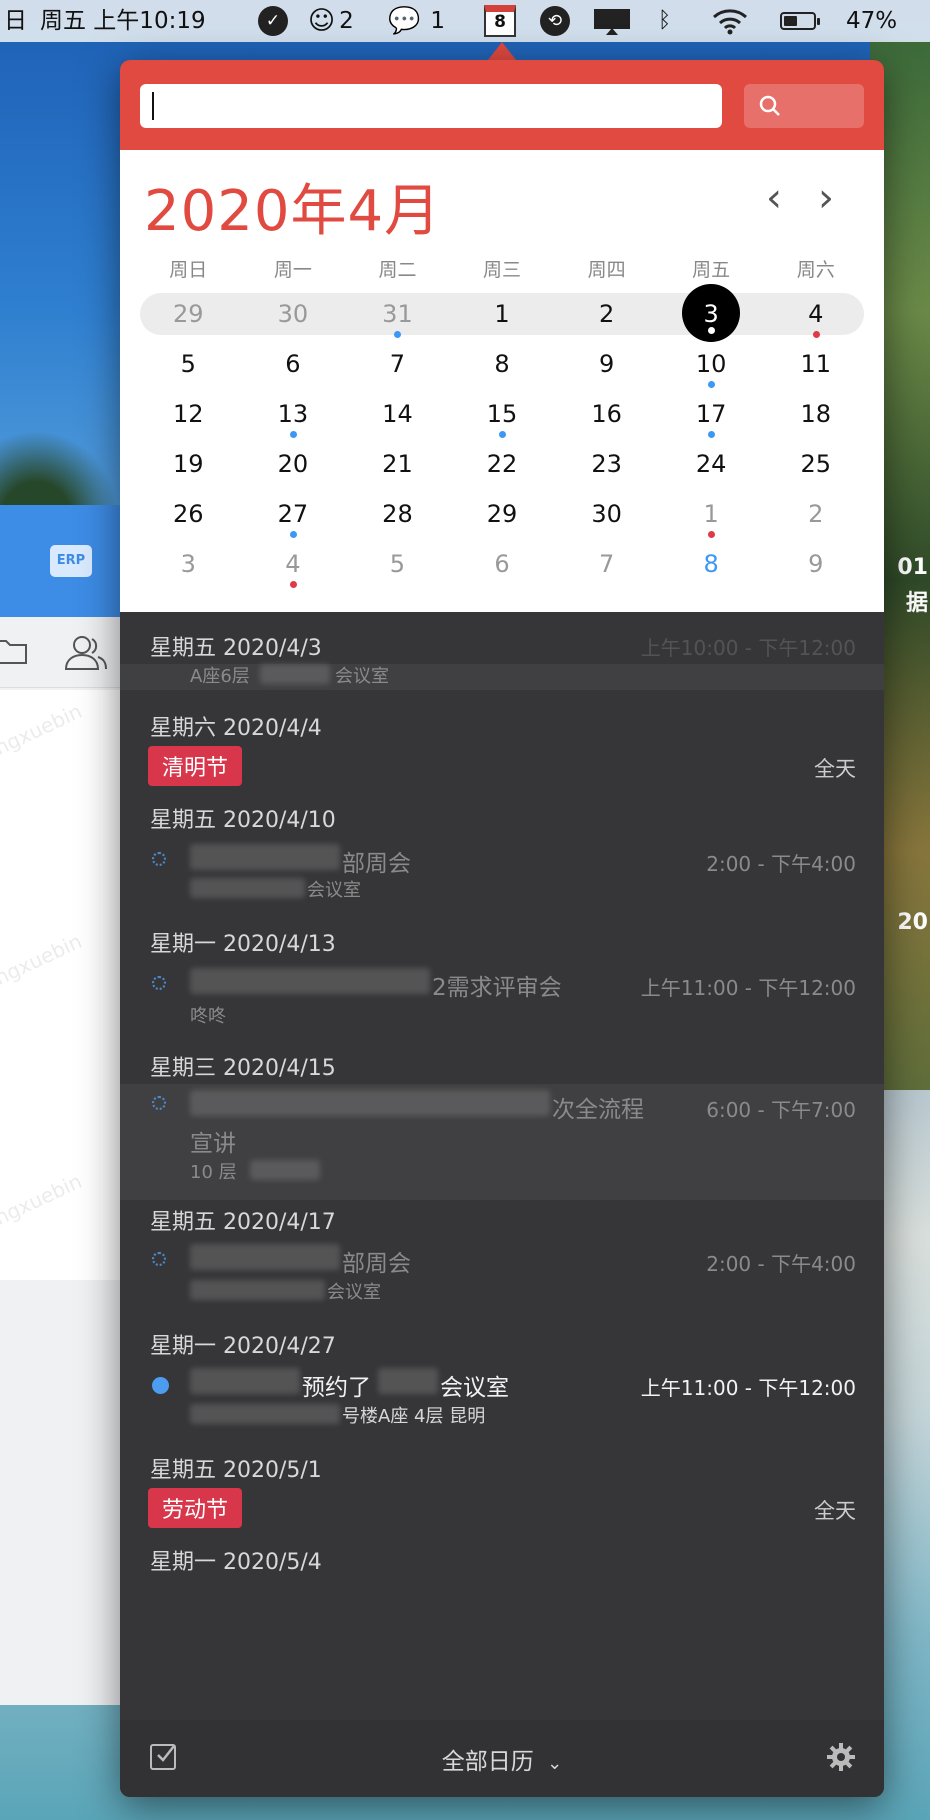  I want to click on all-day-label: 全天, so click(835, 1511).